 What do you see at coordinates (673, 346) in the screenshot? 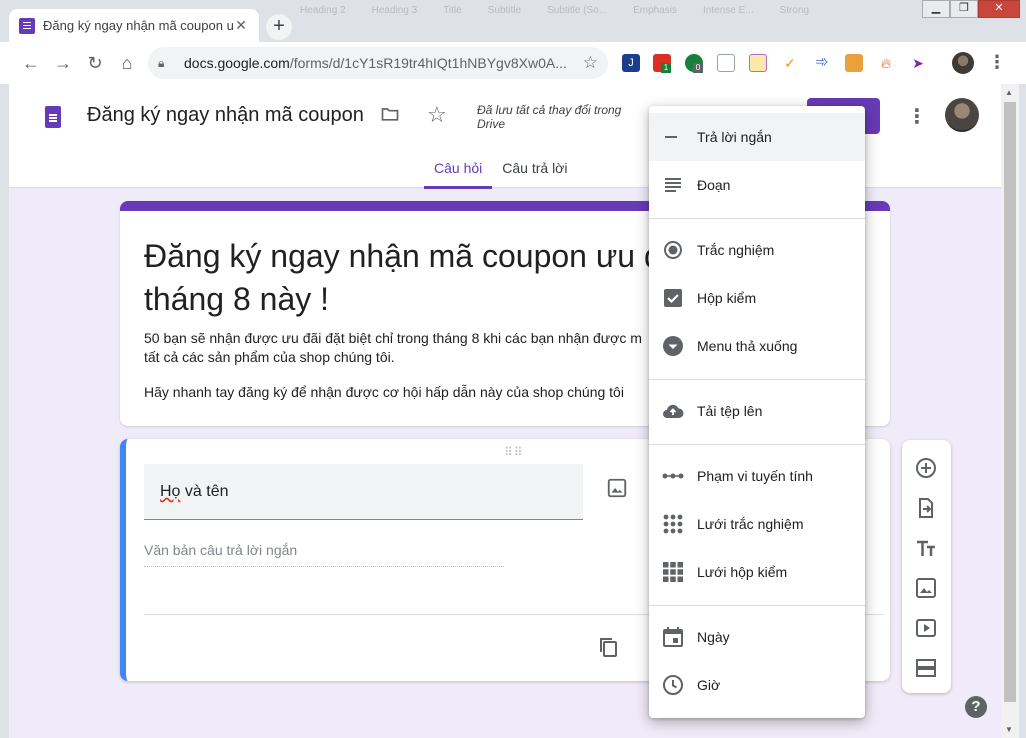
I see `dropdown-icon` at bounding box center [673, 346].